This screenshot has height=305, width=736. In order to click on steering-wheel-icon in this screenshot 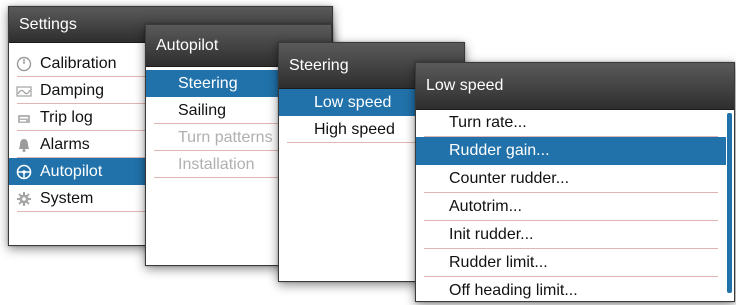, I will do `click(24, 172)`.